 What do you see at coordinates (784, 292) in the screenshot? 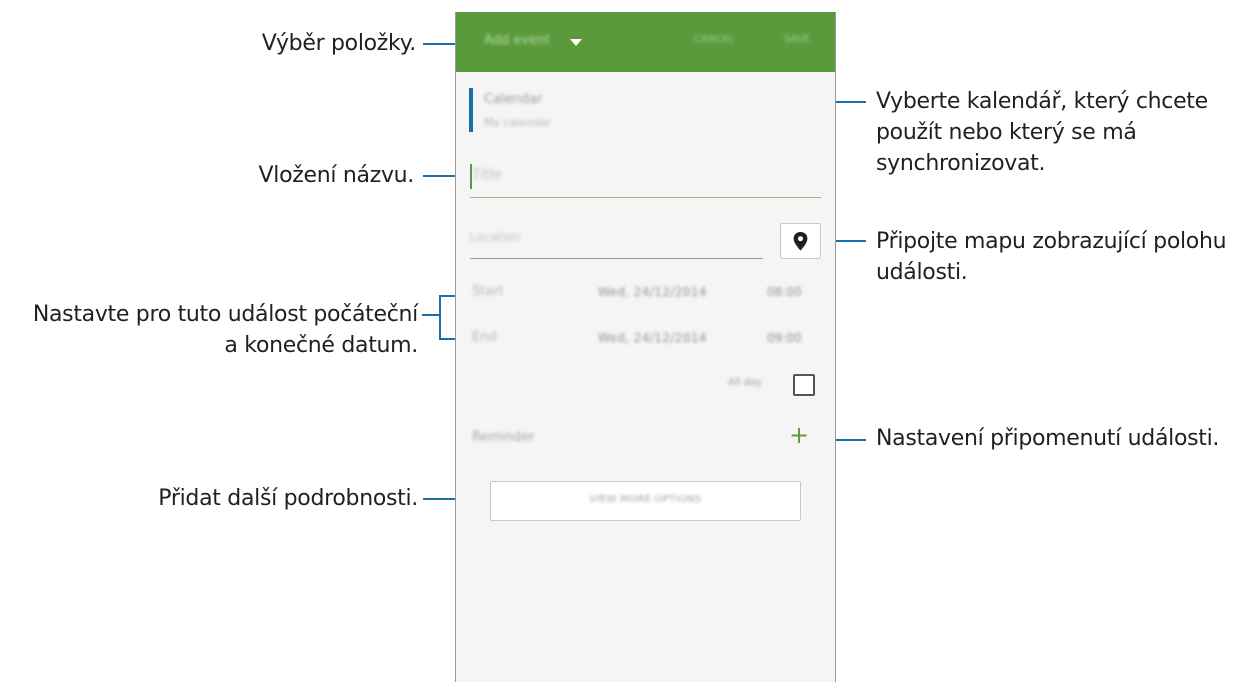
I see `start-time: 08:00` at bounding box center [784, 292].